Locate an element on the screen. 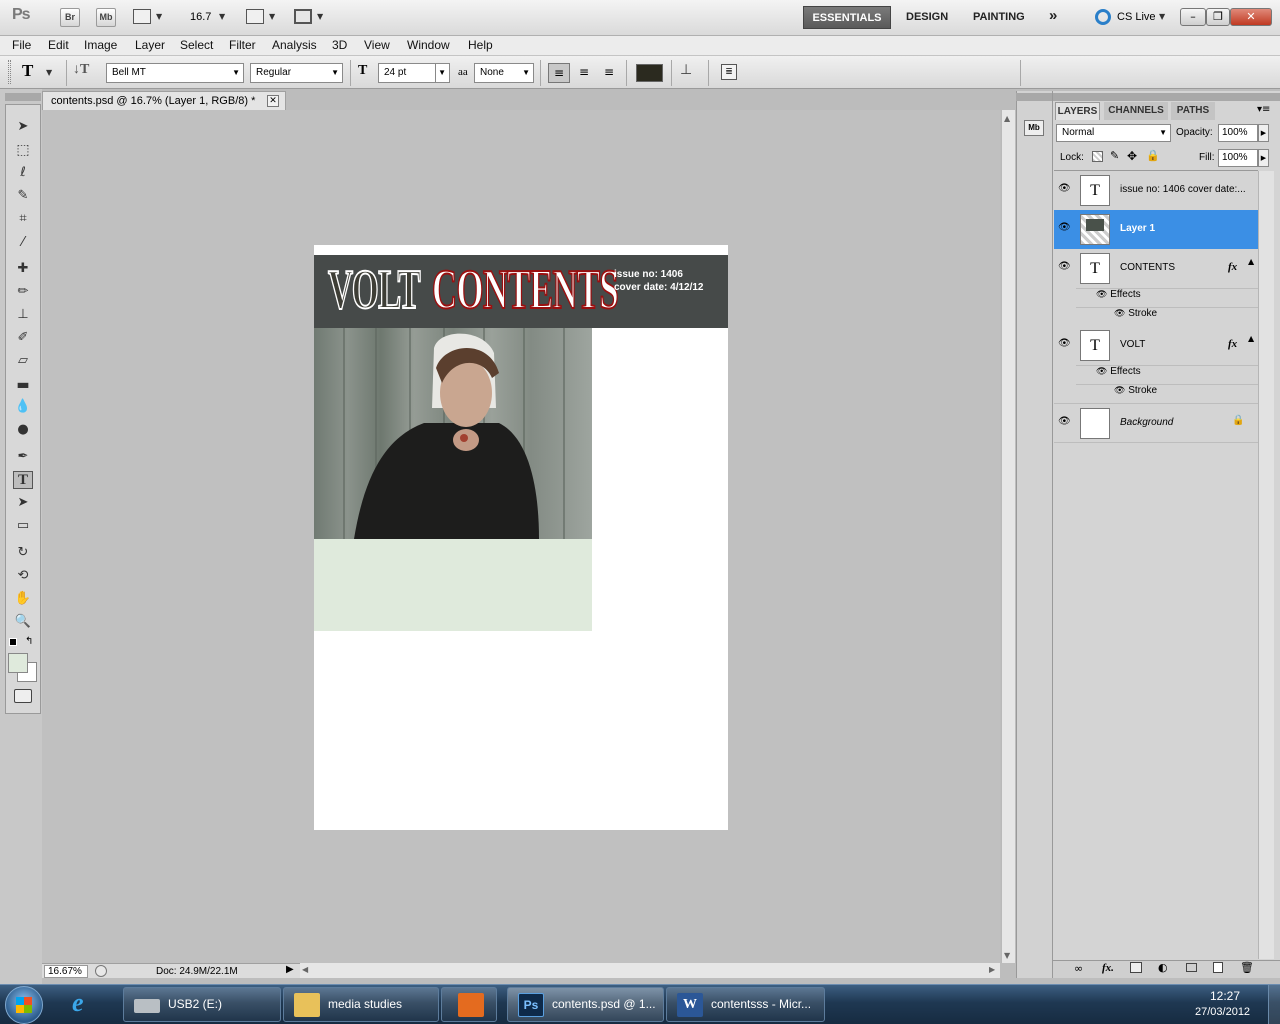 This screenshot has width=1280, height=1024. pen-tool-icon: ✒ is located at coordinates (23, 457).